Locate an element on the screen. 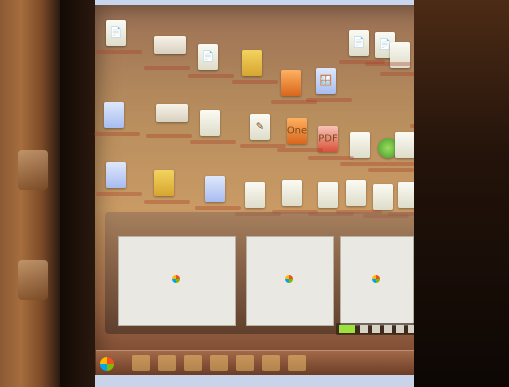 The width and height of the screenshot is (509, 387). icon-glyph: One is located at coordinates (297, 131).